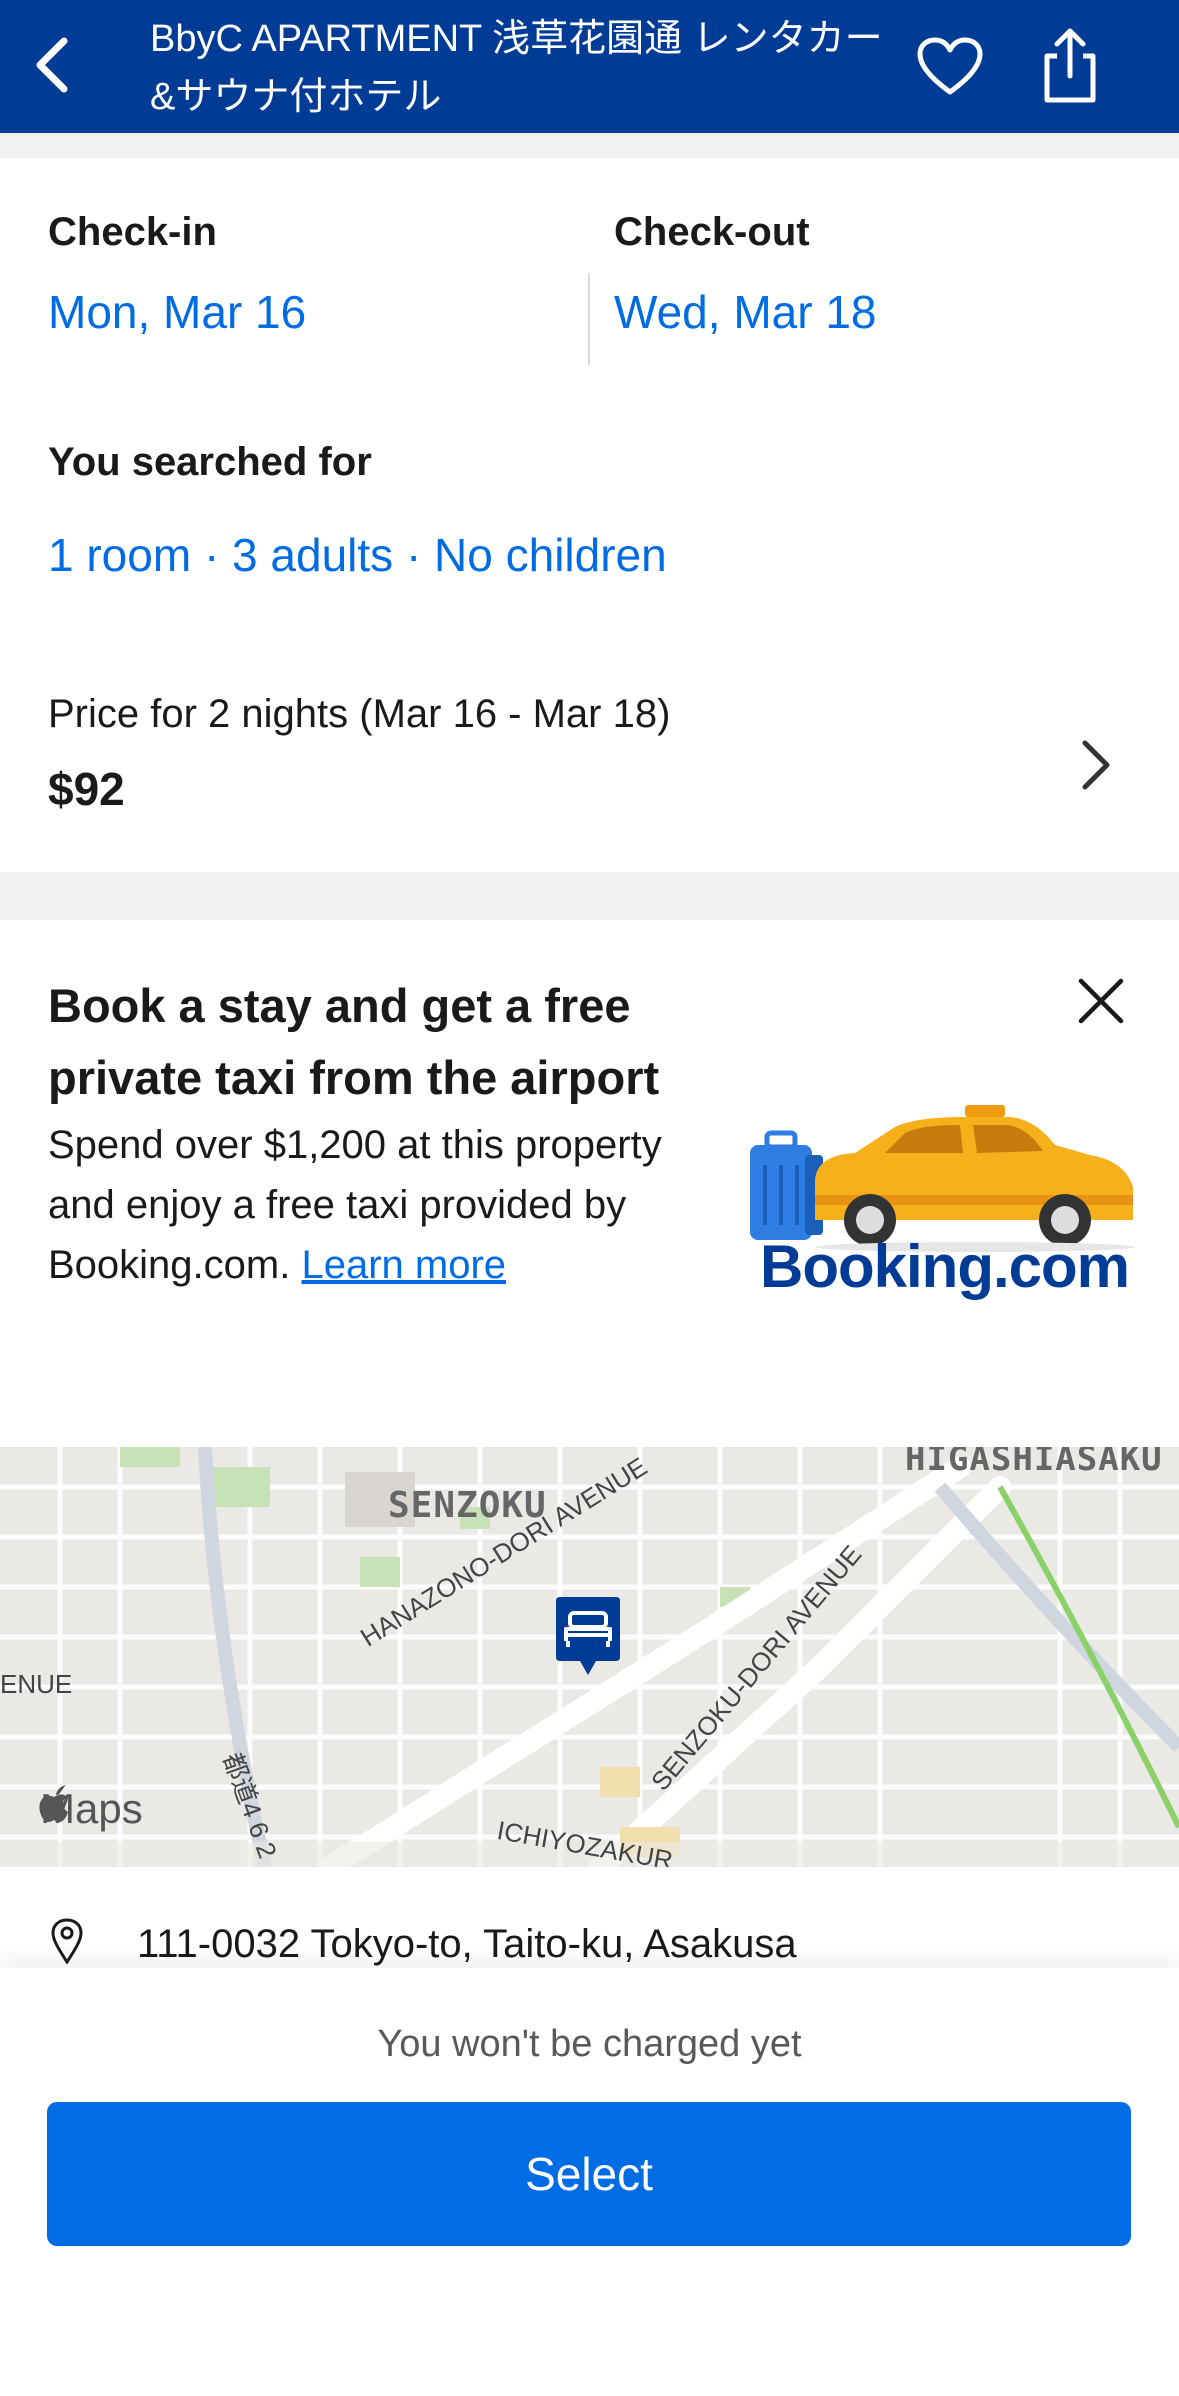  I want to click on chevron-right-icon, so click(1096, 765).